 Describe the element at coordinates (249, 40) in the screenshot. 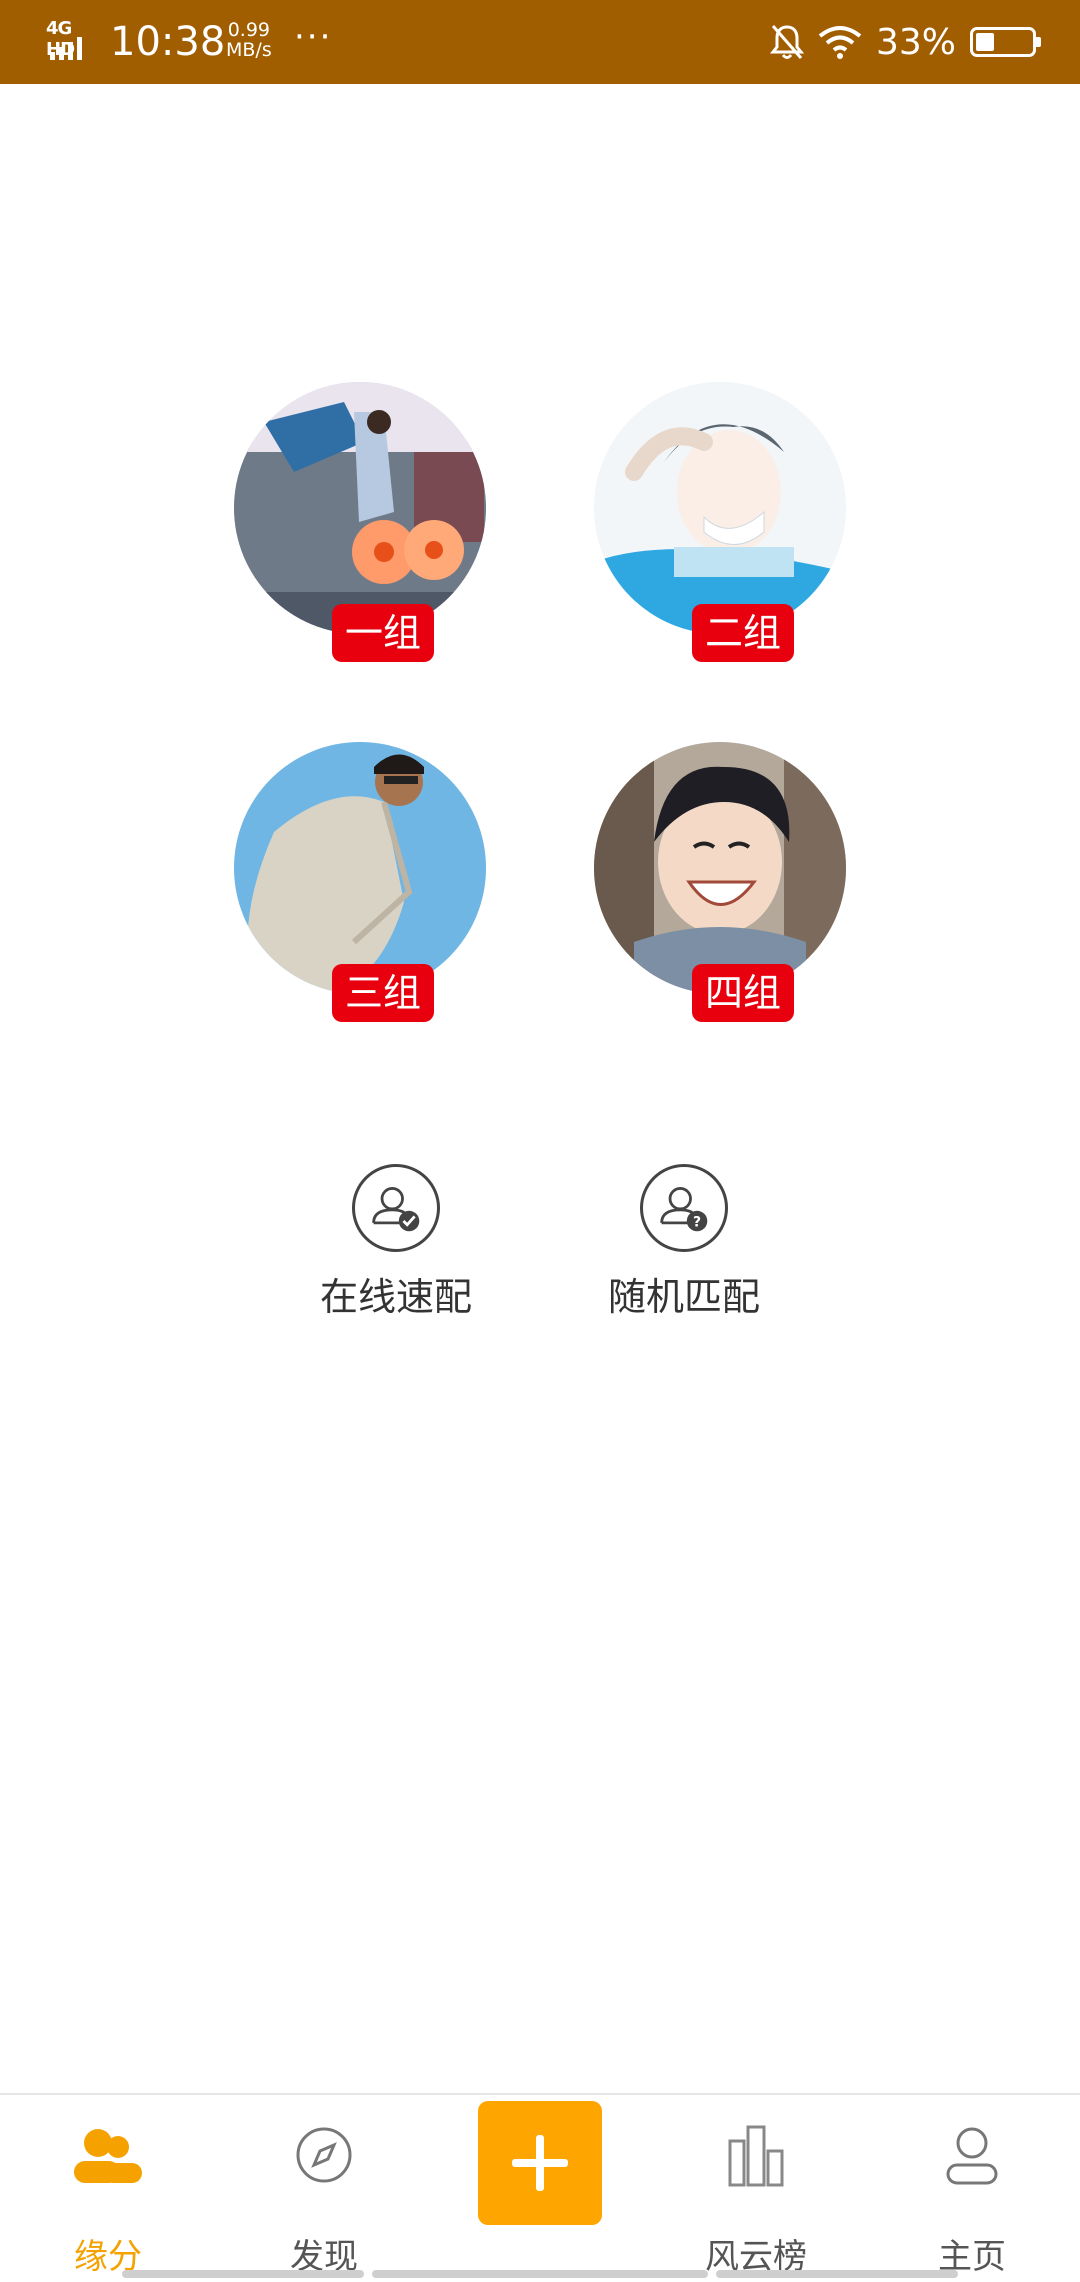

I see `network-speed: 0.99 MB/s` at that location.